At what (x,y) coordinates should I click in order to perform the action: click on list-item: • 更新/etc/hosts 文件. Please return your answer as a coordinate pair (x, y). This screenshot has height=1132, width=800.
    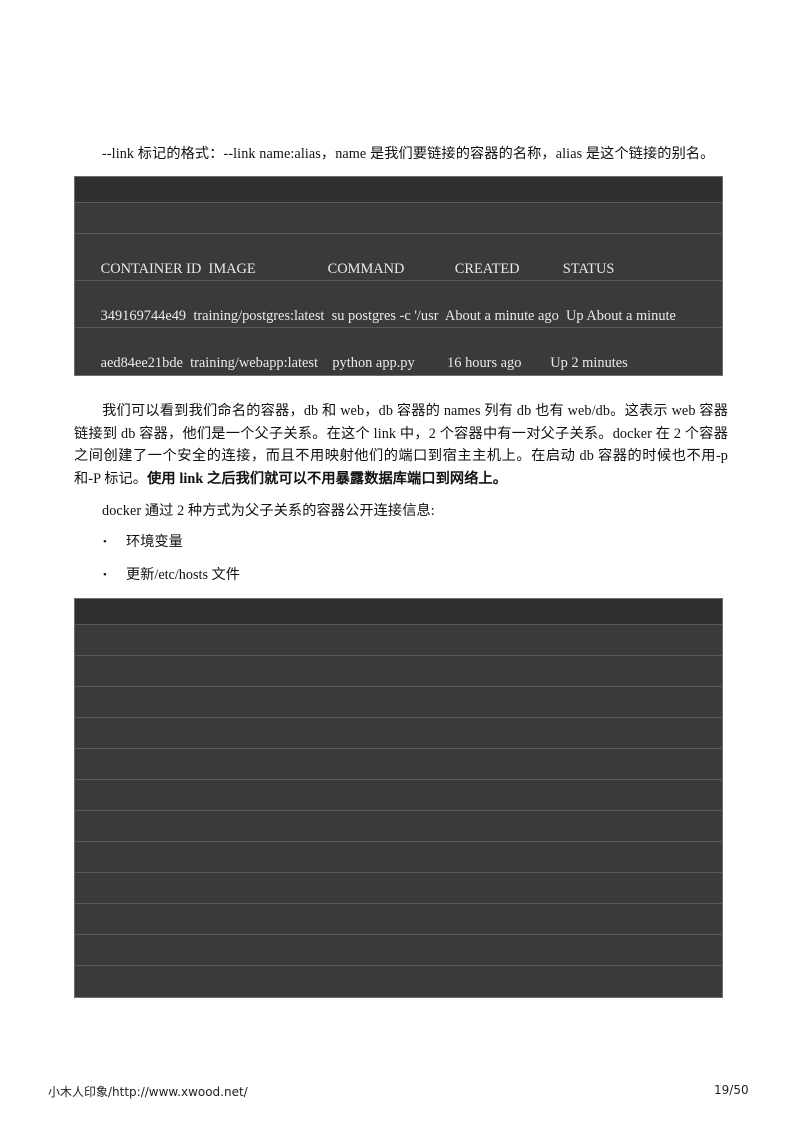
    Looking at the image, I should click on (400, 575).